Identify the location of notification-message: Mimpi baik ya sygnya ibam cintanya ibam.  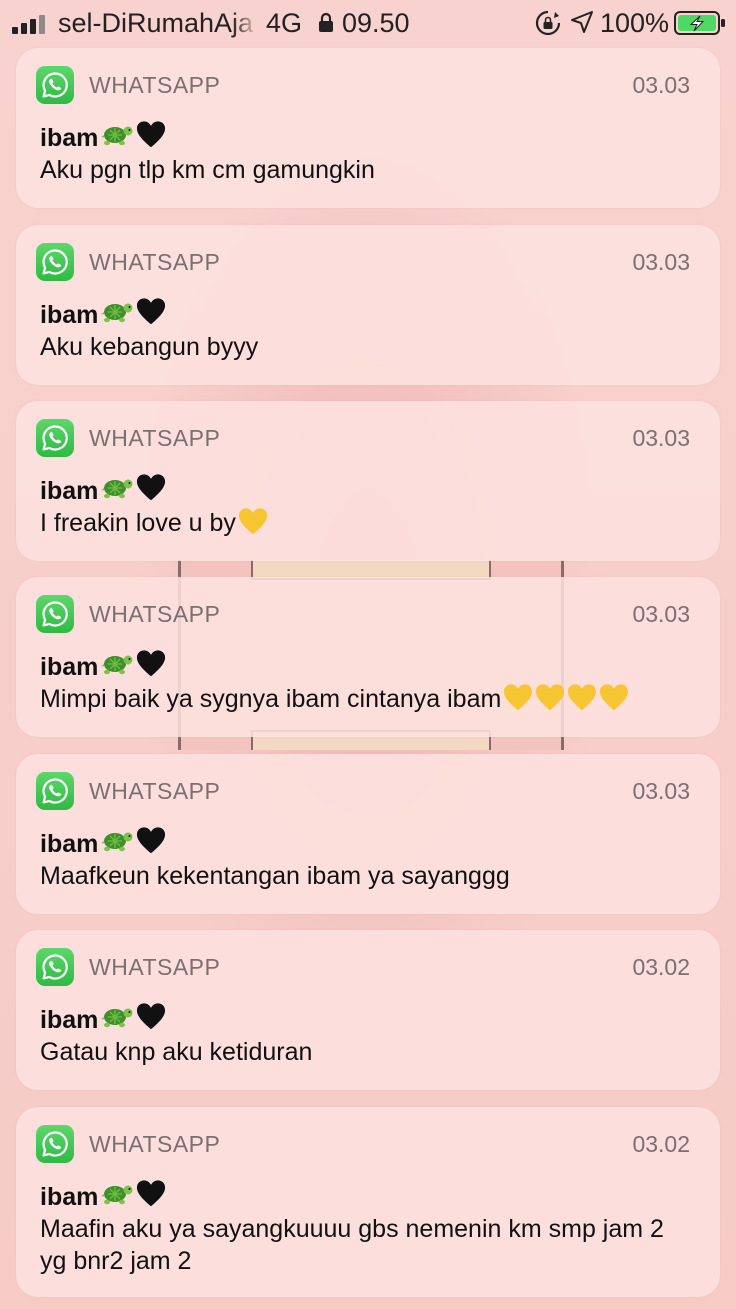
(368, 699).